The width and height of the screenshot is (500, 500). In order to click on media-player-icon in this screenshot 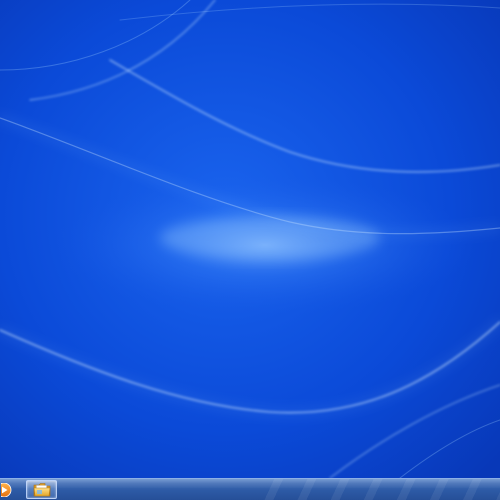, I will do `click(6, 489)`.